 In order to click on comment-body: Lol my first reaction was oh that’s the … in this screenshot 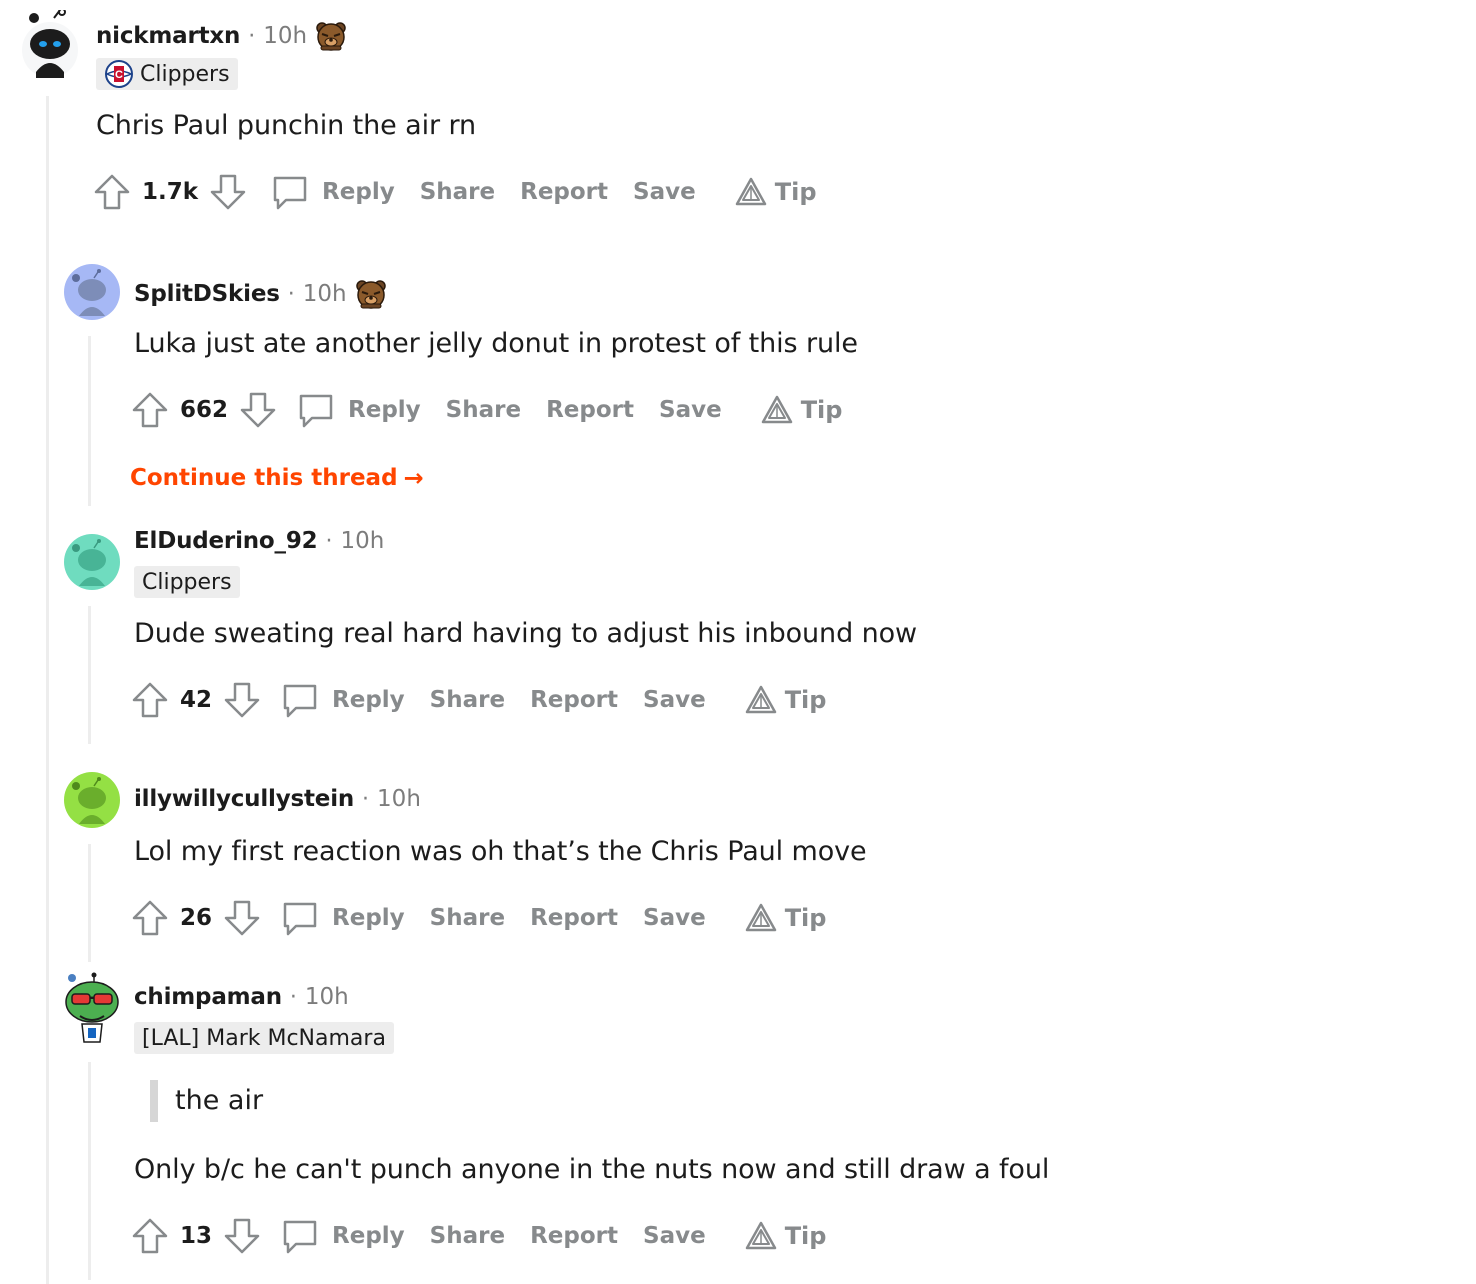, I will do `click(500, 851)`.